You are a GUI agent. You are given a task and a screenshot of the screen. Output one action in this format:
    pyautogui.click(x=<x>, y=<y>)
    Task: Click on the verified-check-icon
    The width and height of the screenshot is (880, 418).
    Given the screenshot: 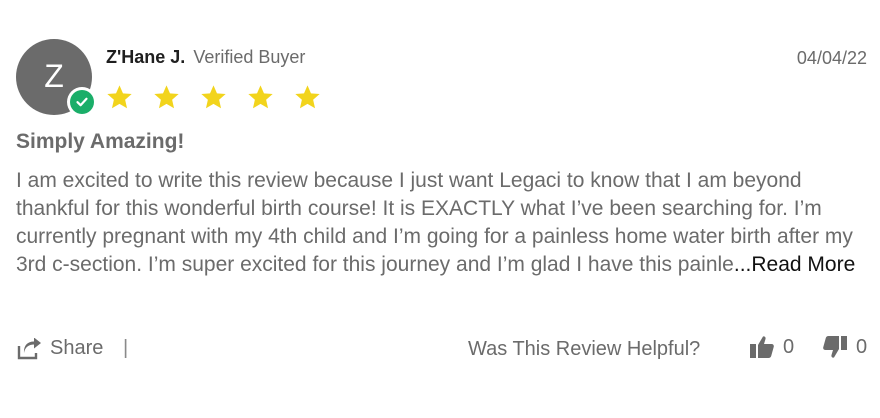 What is the action you would take?
    pyautogui.click(x=82, y=102)
    